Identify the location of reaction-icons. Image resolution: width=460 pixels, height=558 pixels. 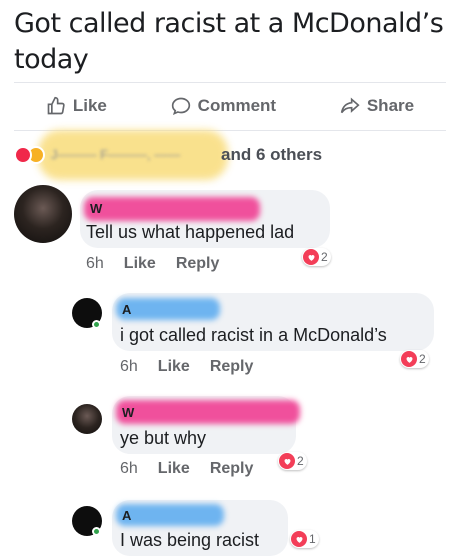
(29, 155).